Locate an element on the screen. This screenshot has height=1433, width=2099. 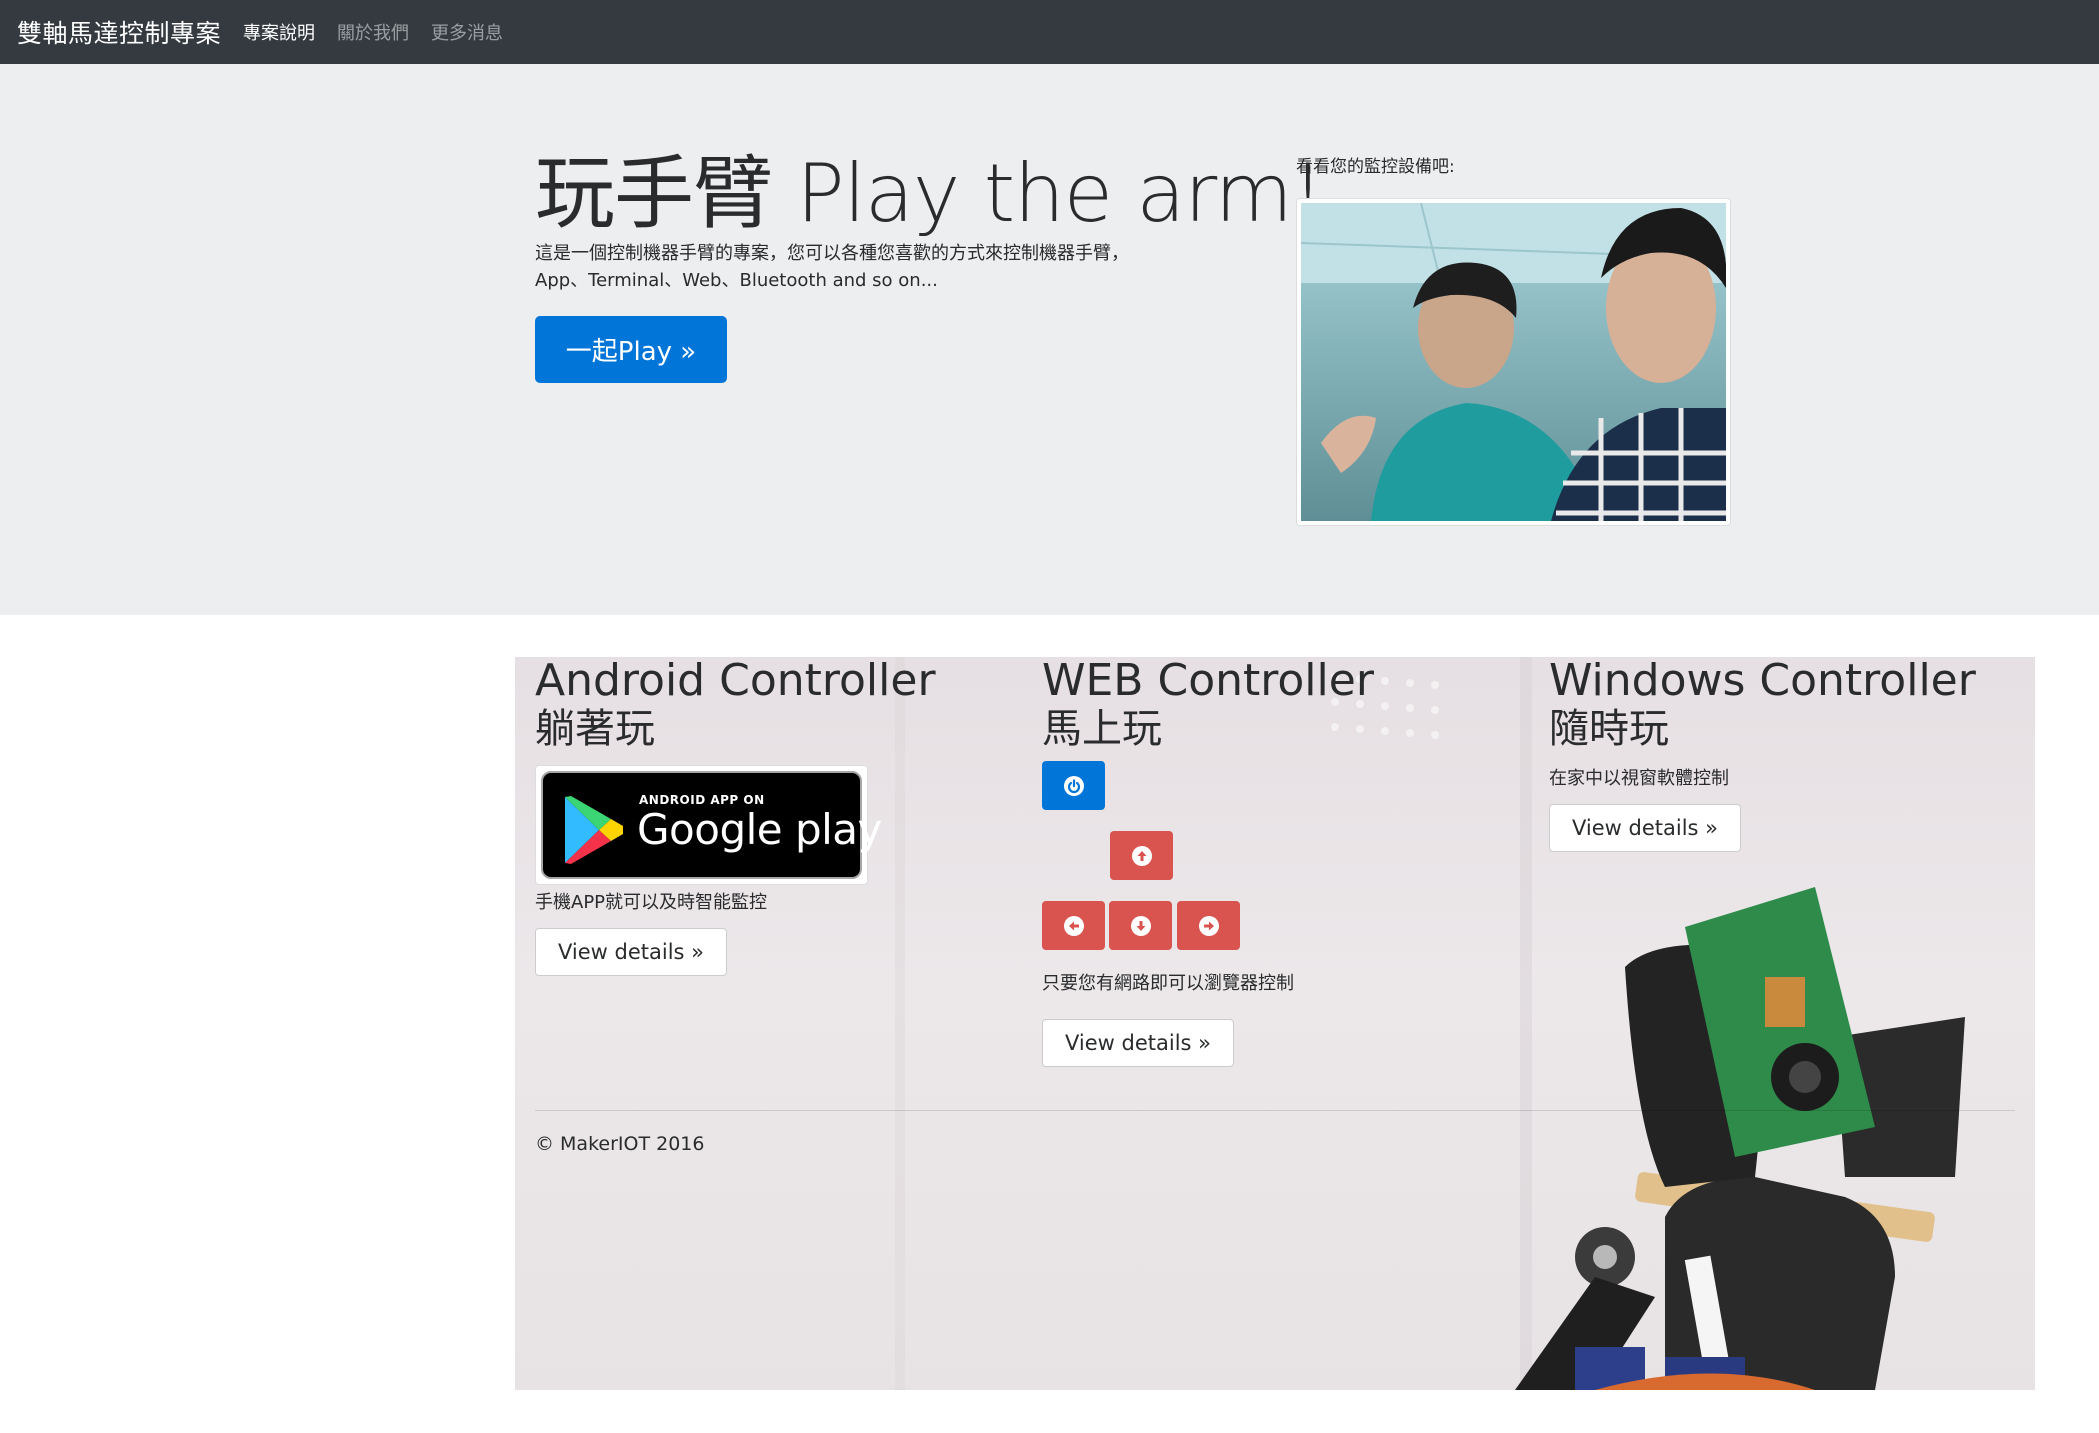
play-button: 一起Play » is located at coordinates (631, 349).